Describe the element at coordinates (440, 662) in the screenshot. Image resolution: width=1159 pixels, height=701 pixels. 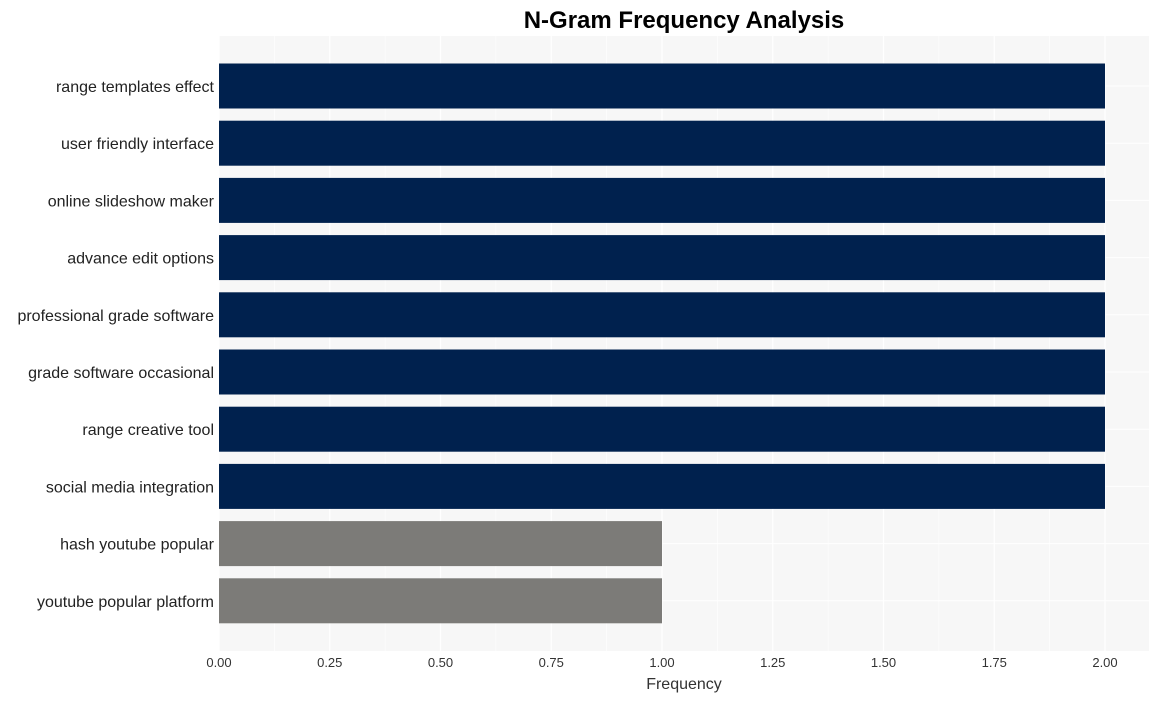
I see `x-tick-label: 0.50` at that location.